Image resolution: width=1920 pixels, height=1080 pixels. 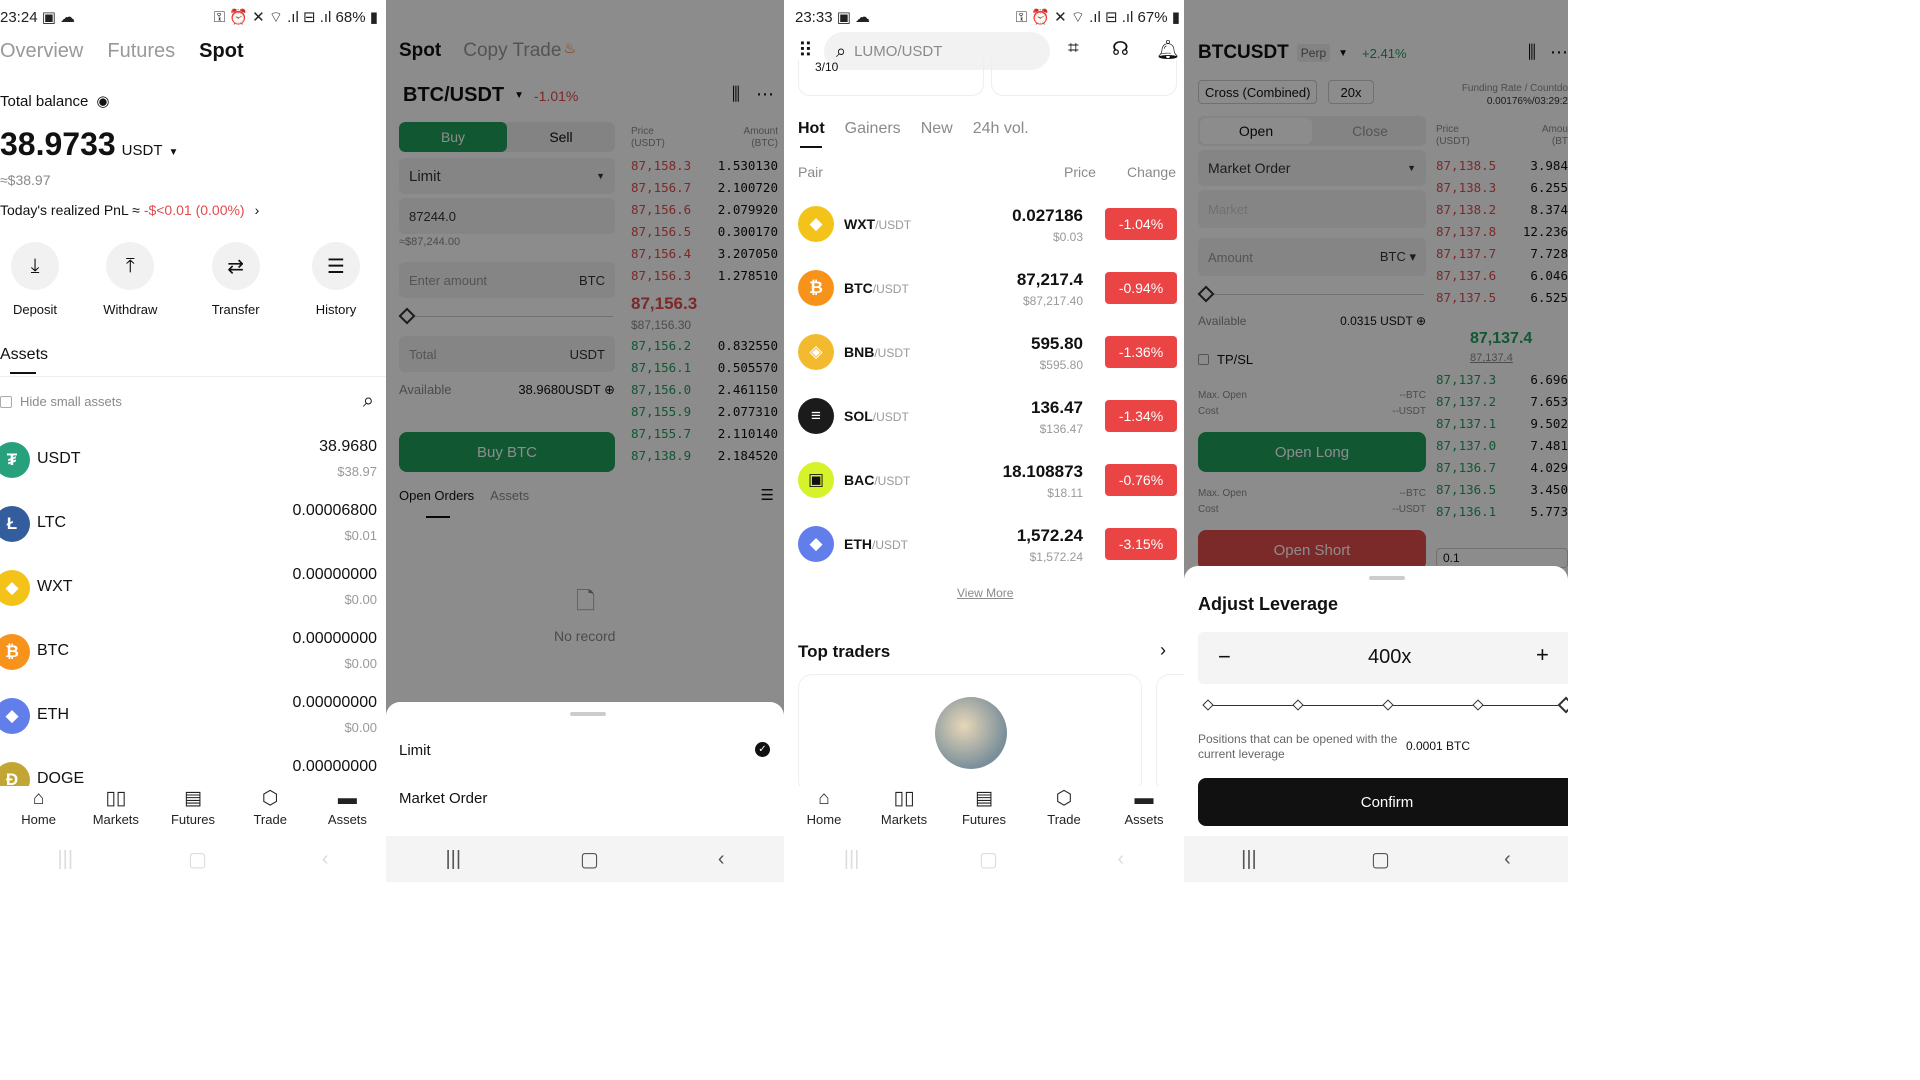 I want to click on asset-row: ◆ WXT 0.00000000 $0.00, so click(x=193, y=590).